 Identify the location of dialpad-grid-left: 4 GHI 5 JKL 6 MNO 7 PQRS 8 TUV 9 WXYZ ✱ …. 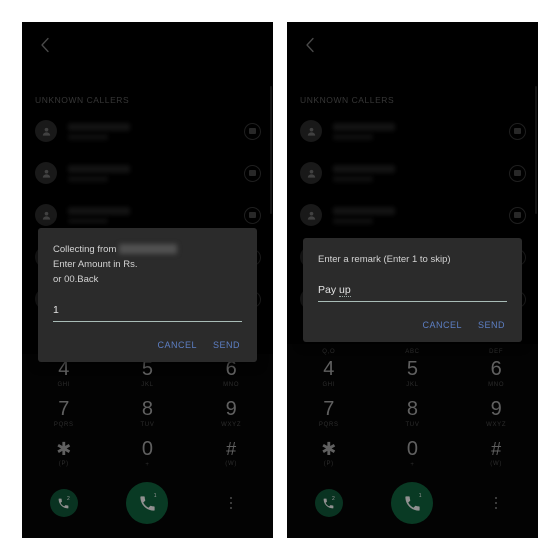
(147, 414).